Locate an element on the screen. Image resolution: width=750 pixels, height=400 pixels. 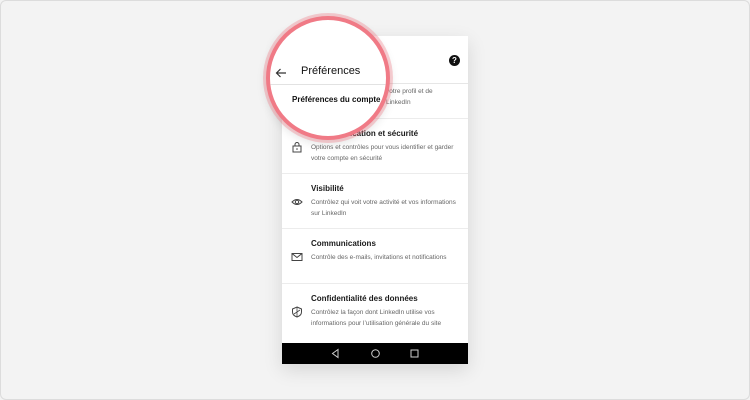
magnifier-callout: Préférences Préférences du compte is located at coordinates (328, 78).